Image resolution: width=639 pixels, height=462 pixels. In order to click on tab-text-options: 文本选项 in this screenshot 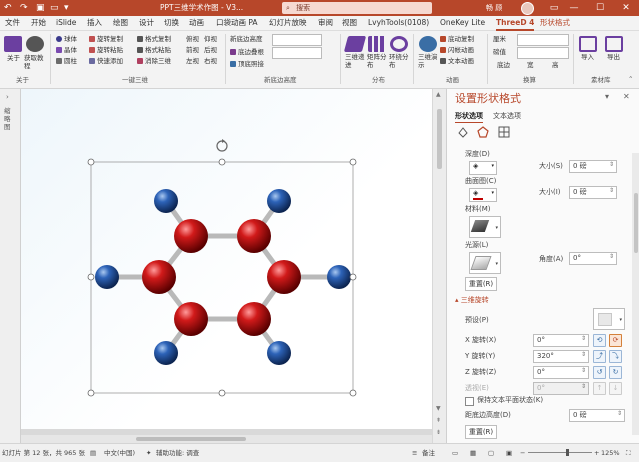, I will do `click(507, 116)`.